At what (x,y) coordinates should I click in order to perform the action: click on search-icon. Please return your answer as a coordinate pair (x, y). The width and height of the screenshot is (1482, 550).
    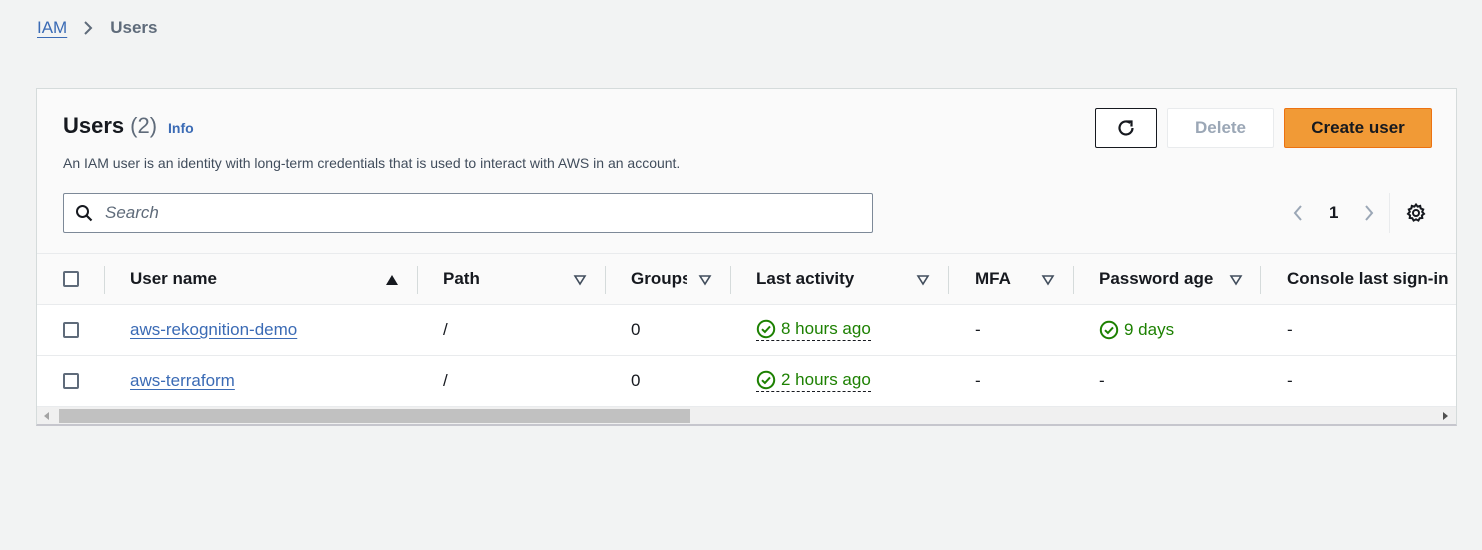
    Looking at the image, I should click on (84, 213).